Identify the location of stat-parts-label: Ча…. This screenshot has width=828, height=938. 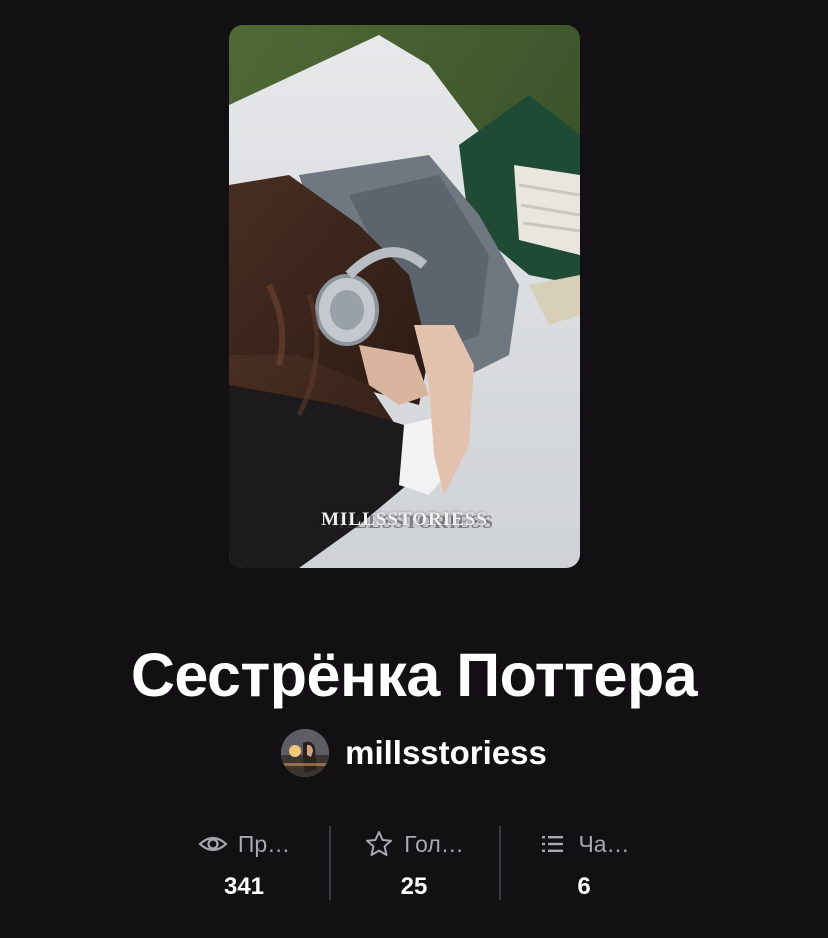
(604, 843).